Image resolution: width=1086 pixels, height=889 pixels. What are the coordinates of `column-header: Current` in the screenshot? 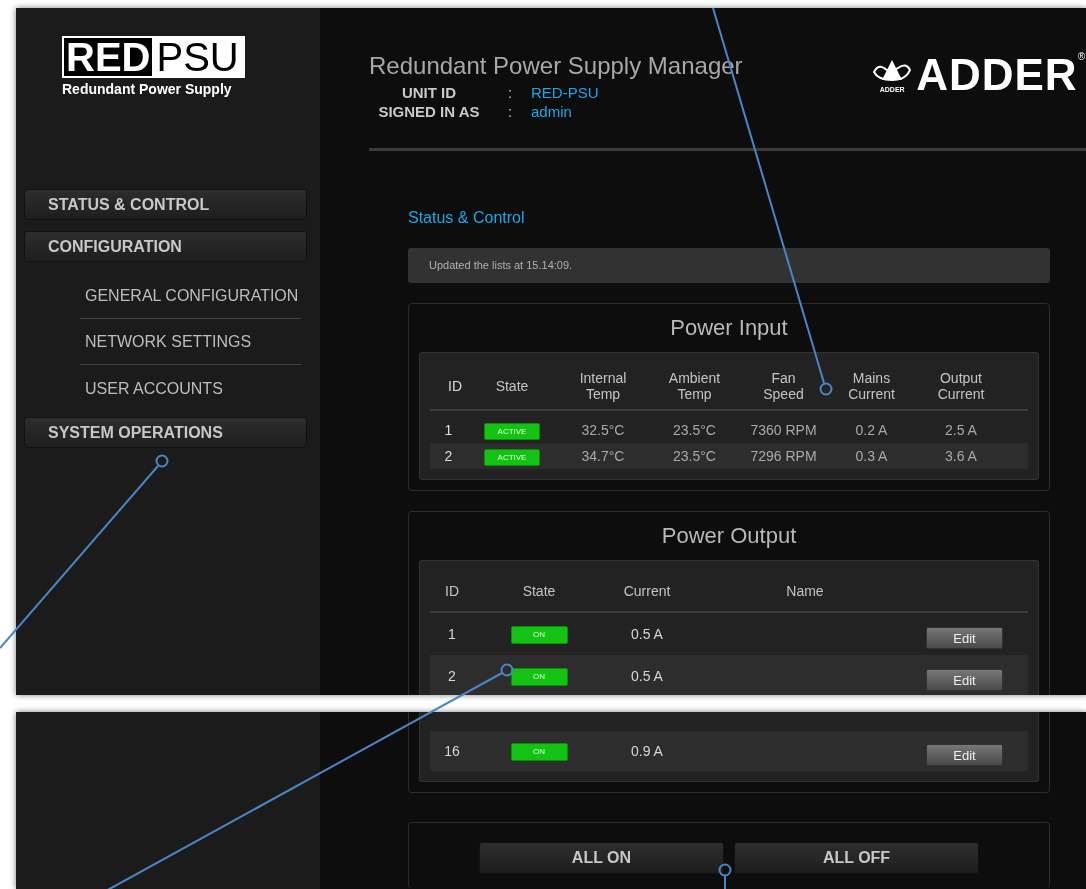 It's located at (647, 591).